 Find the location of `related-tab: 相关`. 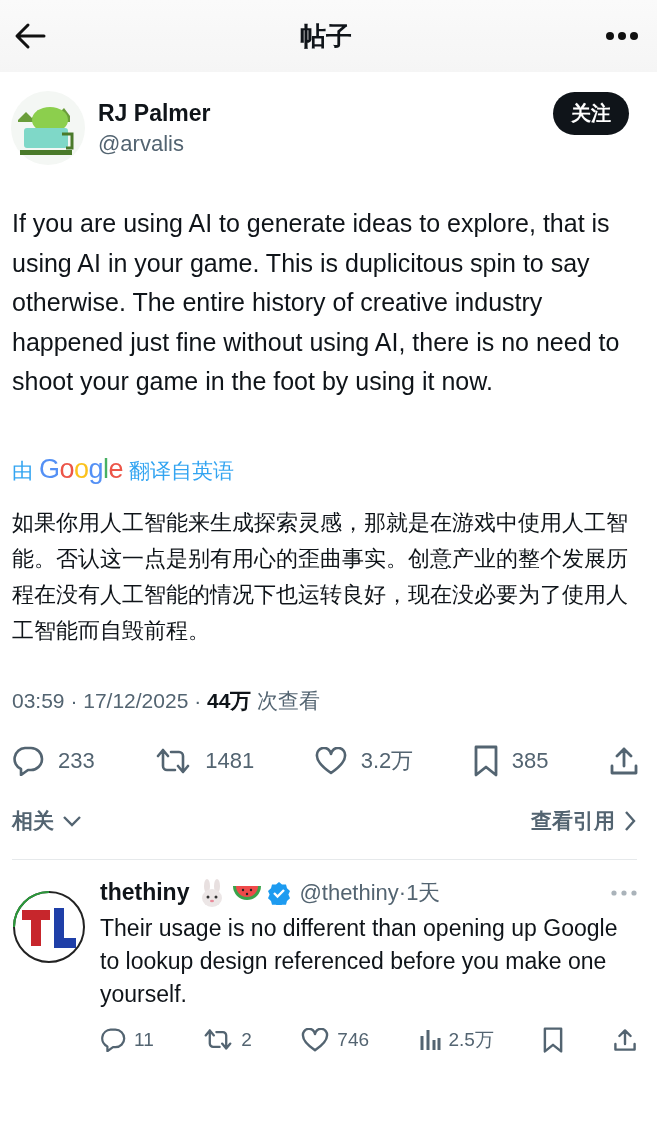

related-tab: 相关 is located at coordinates (47, 820).